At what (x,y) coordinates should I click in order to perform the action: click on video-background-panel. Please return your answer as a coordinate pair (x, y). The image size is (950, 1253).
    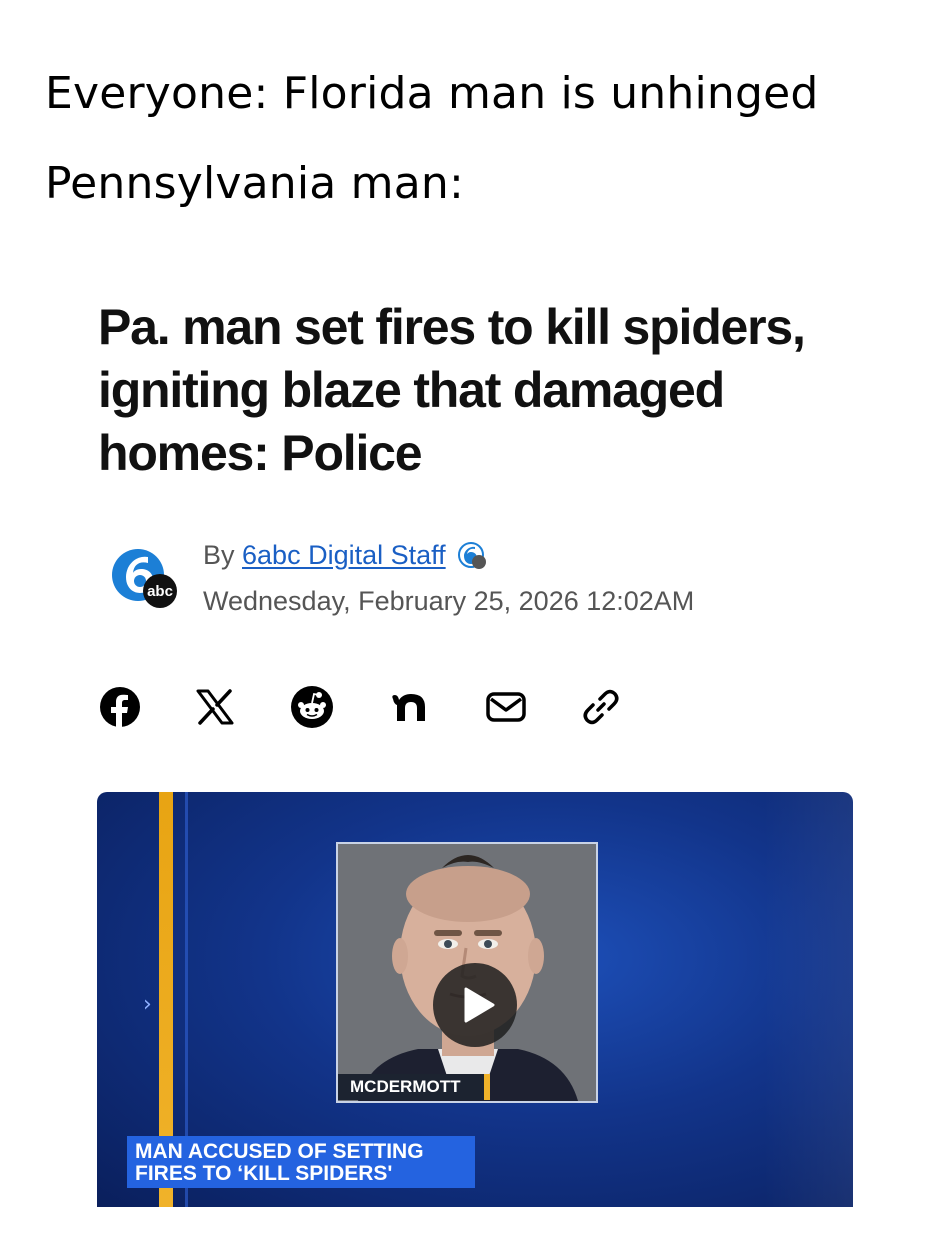
    Looking at the image, I should click on (808, 999).